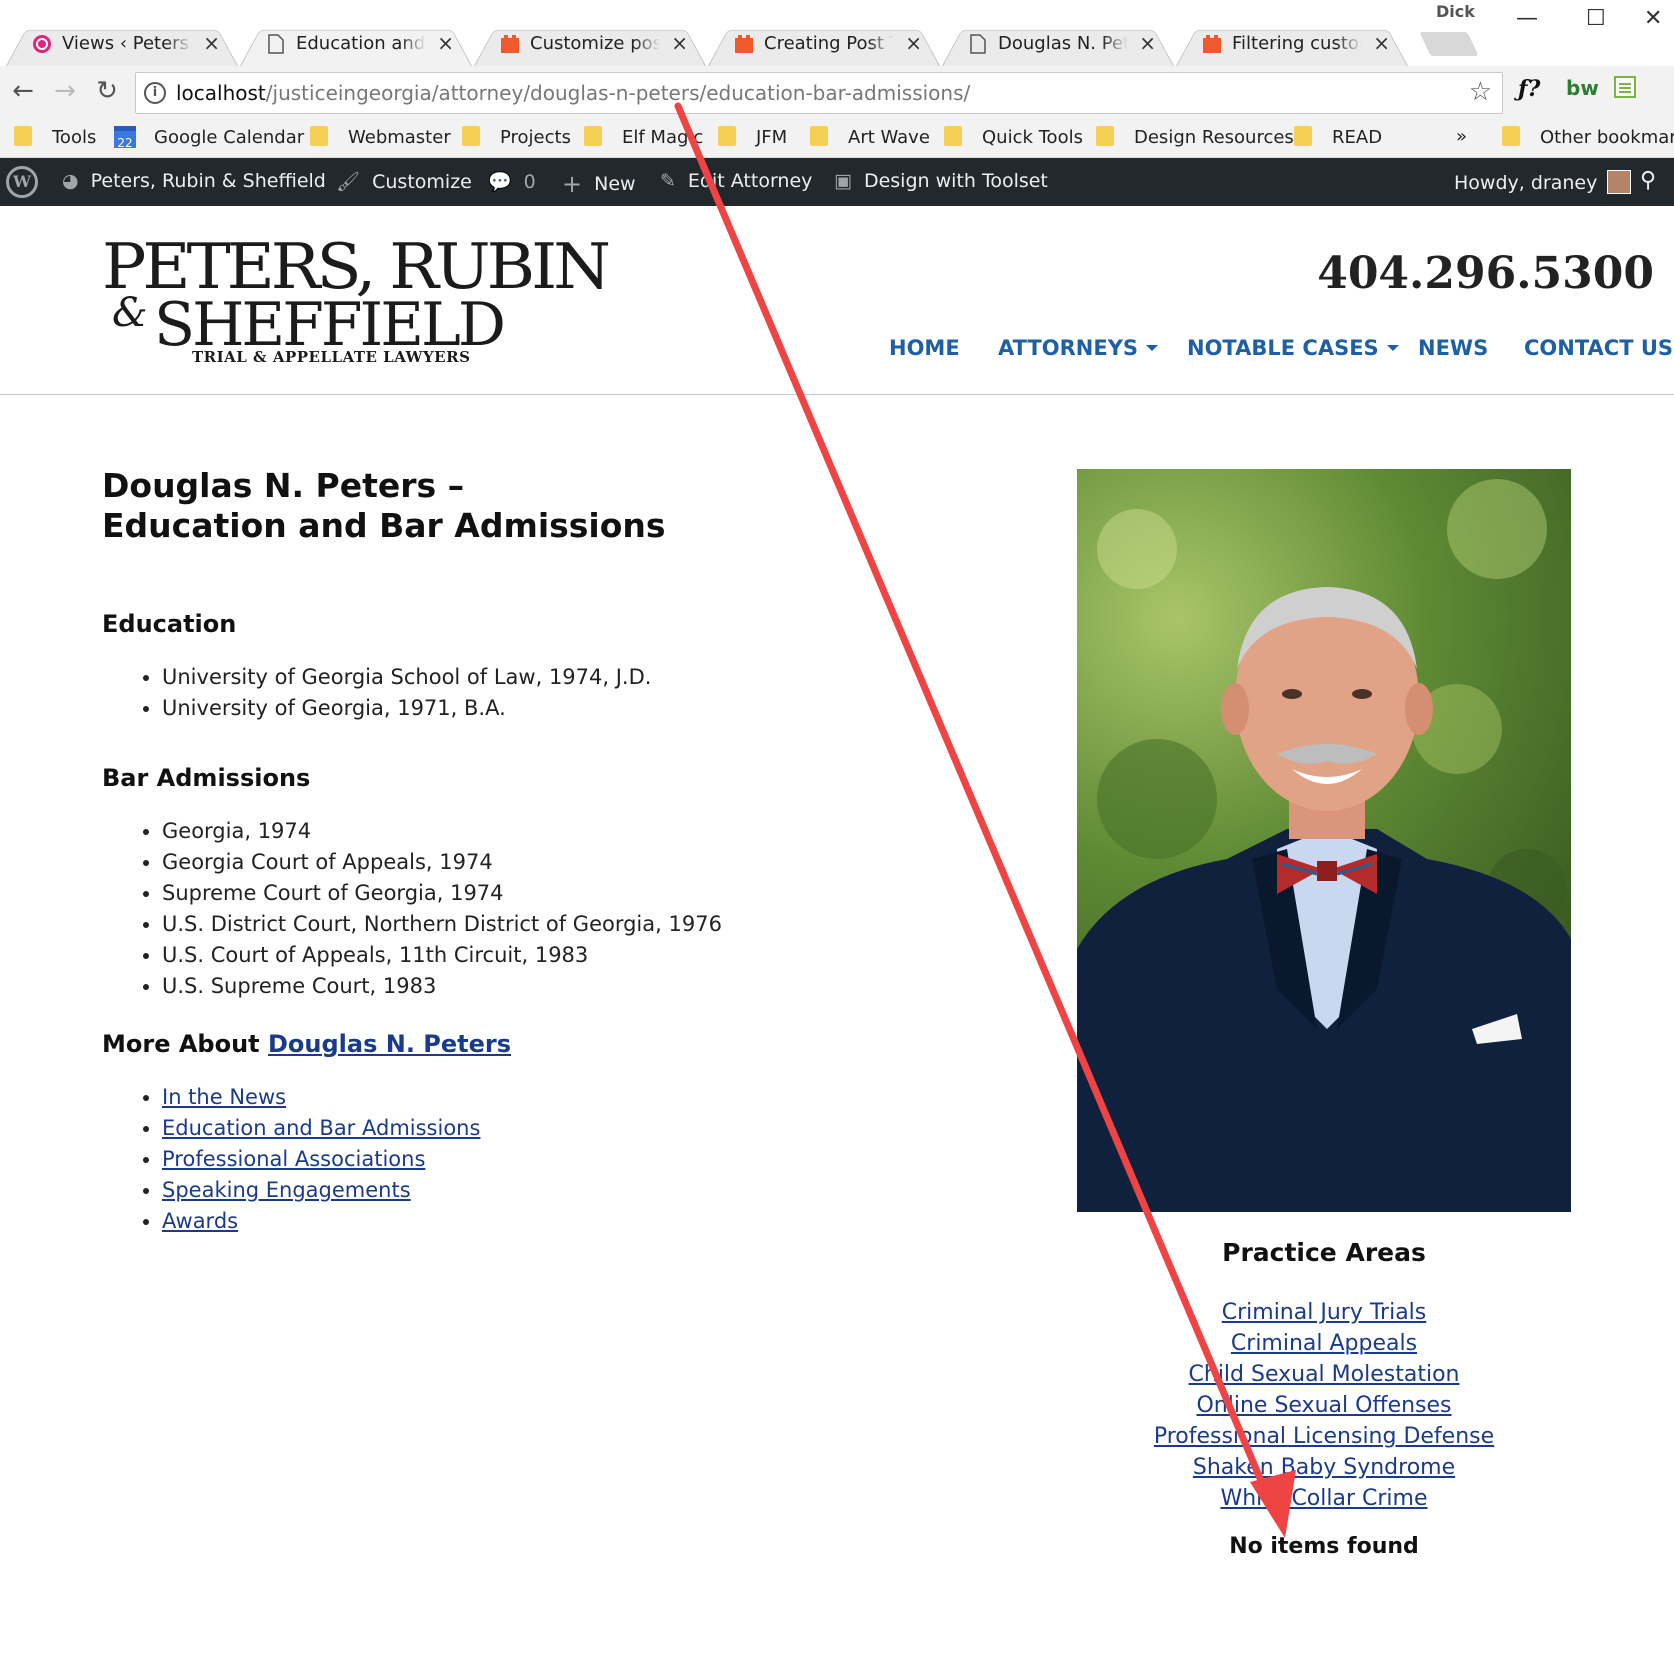  I want to click on browser-tab-views: Views ‹ Peters, Rubin ×, so click(122, 44).